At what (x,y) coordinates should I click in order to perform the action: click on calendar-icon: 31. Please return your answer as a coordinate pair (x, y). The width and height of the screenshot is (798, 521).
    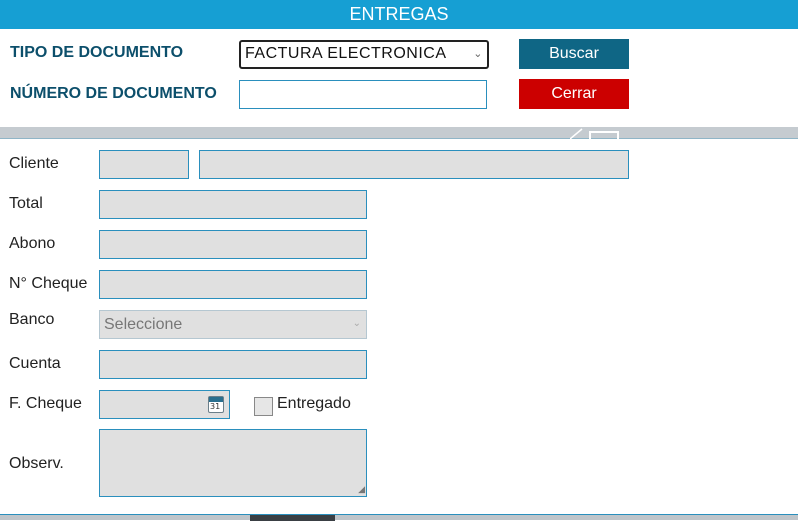
    Looking at the image, I should click on (216, 404).